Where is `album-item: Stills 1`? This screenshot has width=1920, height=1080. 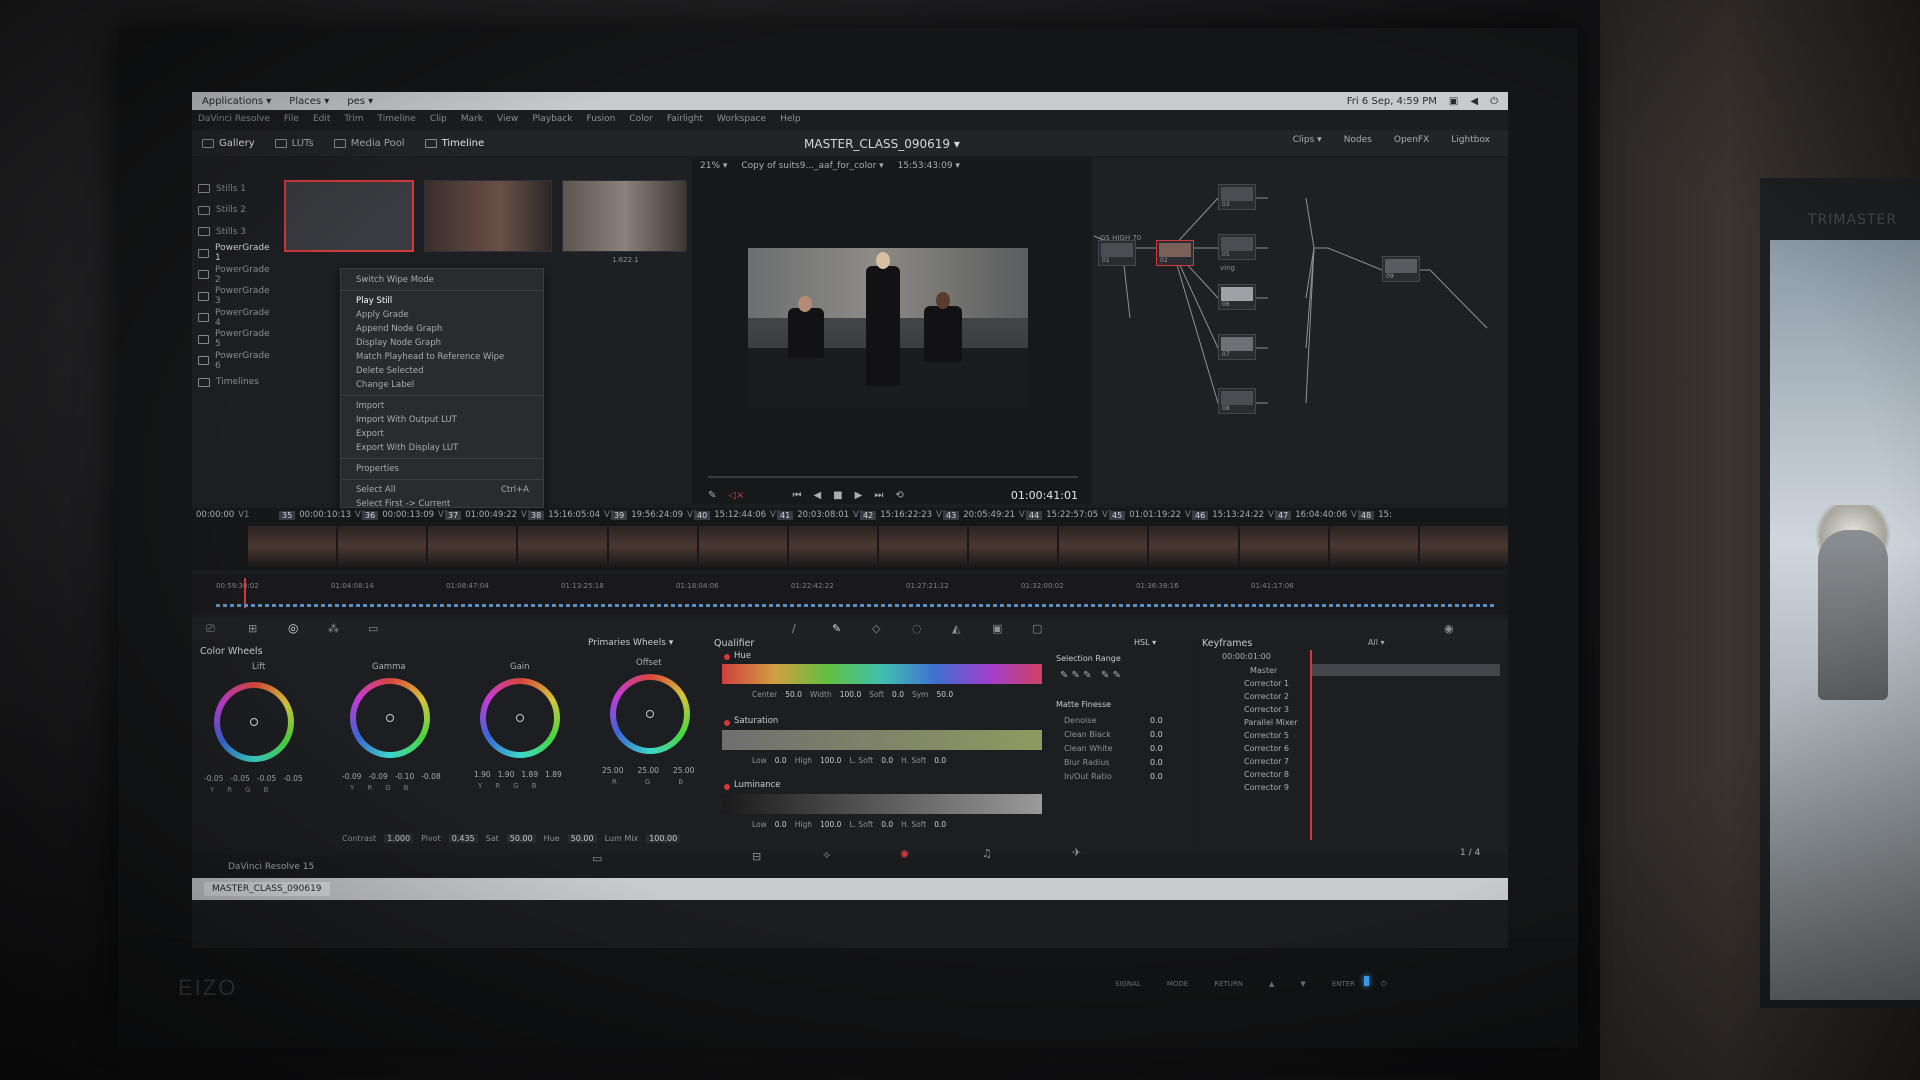
album-item: Stills 1 is located at coordinates (232, 189).